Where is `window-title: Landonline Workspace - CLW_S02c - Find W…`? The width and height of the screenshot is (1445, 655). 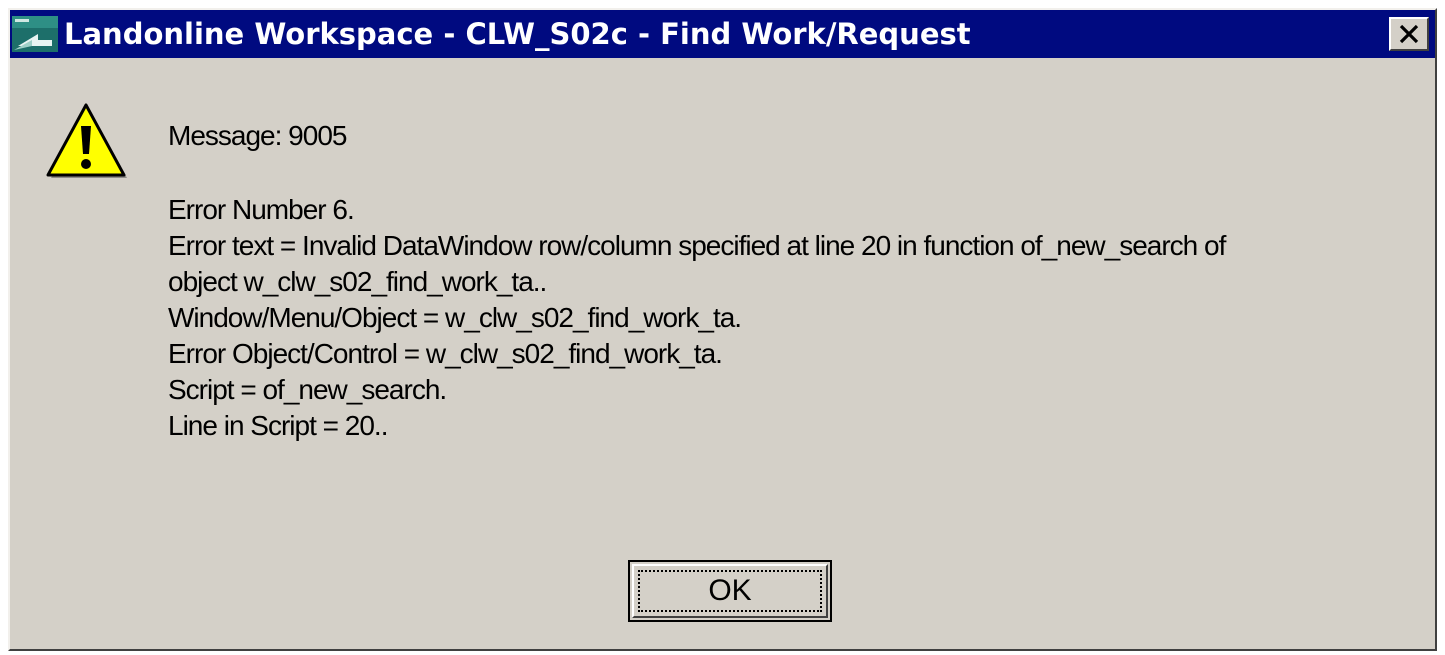
window-title: Landonline Workspace - CLW_S02c - Find W… is located at coordinates (517, 34).